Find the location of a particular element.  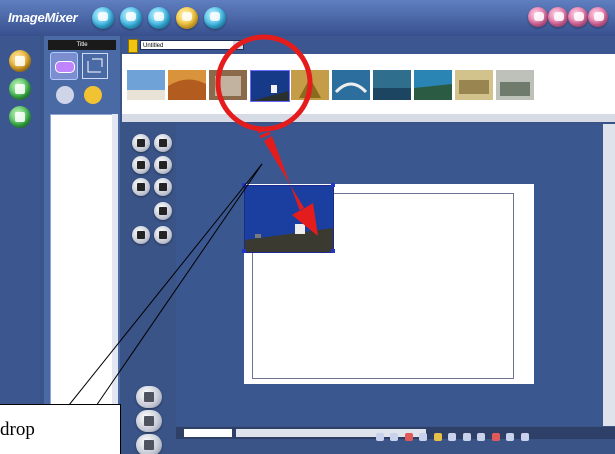

share-icon is located at coordinates (215, 18).